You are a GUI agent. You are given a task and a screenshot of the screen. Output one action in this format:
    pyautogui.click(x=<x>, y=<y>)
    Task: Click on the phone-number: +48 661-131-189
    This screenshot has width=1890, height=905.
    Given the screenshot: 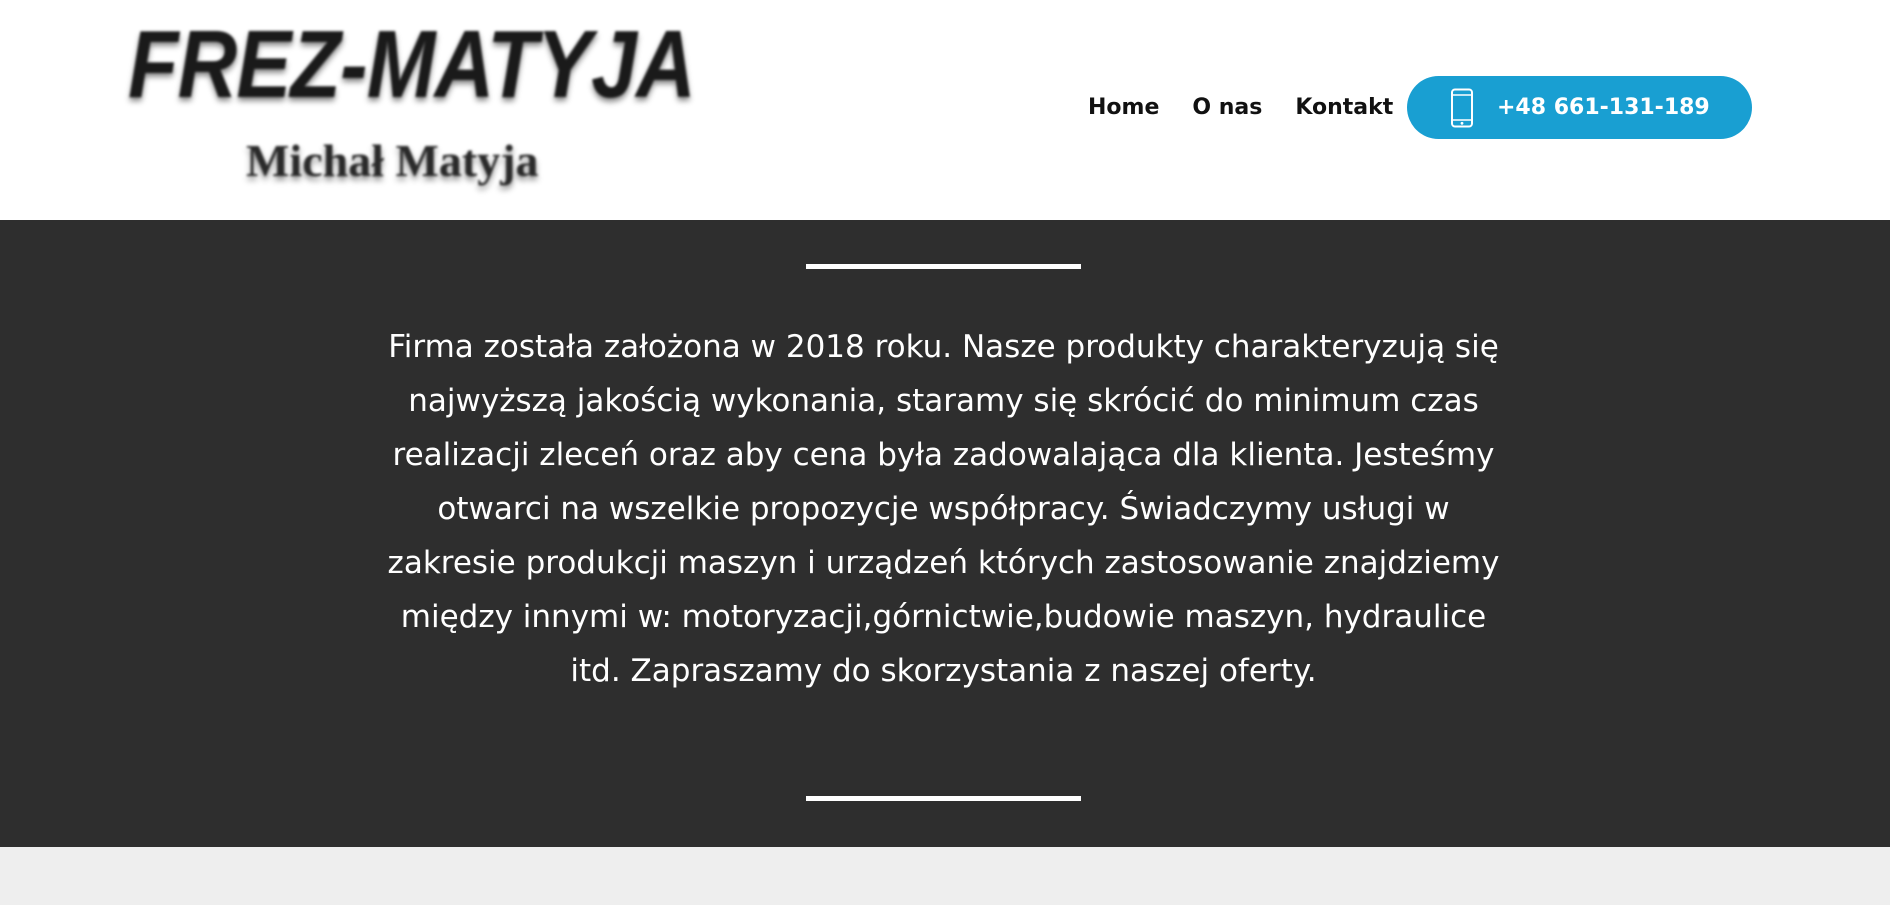 What is the action you would take?
    pyautogui.click(x=1603, y=107)
    